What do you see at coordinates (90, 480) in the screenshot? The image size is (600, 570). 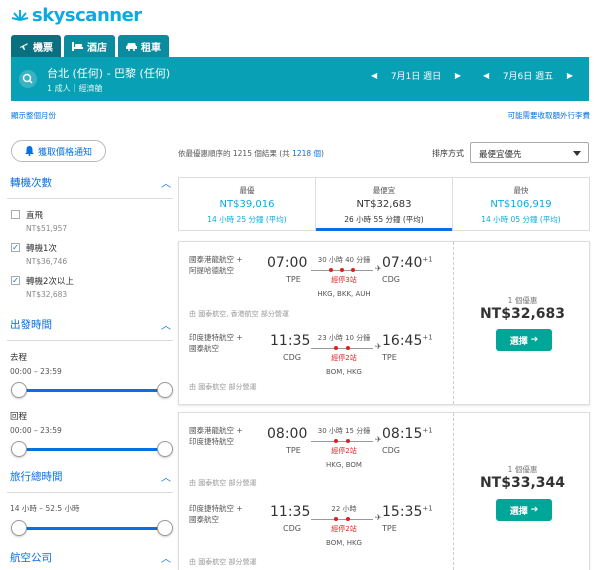 I see `duration-filter-header: 旅行總時間 ︿` at bounding box center [90, 480].